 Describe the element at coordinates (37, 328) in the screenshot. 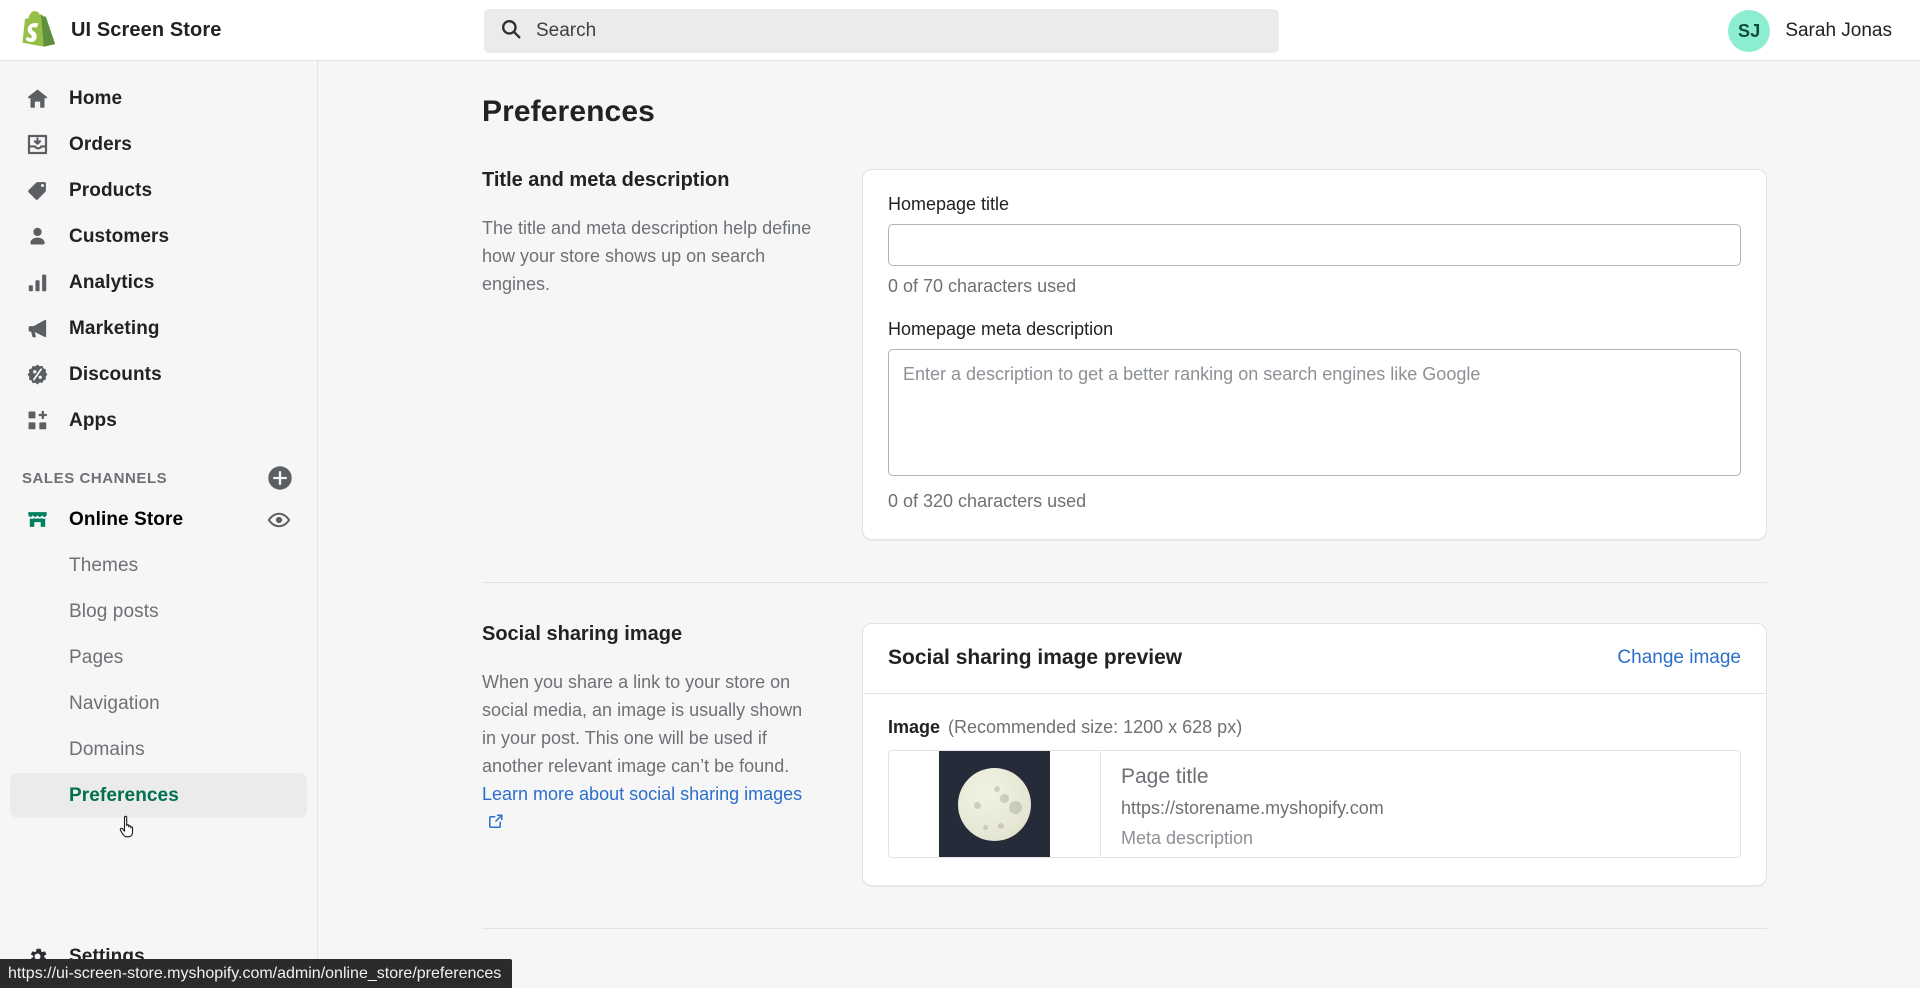

I see `marketing-megaphone-icon` at that location.